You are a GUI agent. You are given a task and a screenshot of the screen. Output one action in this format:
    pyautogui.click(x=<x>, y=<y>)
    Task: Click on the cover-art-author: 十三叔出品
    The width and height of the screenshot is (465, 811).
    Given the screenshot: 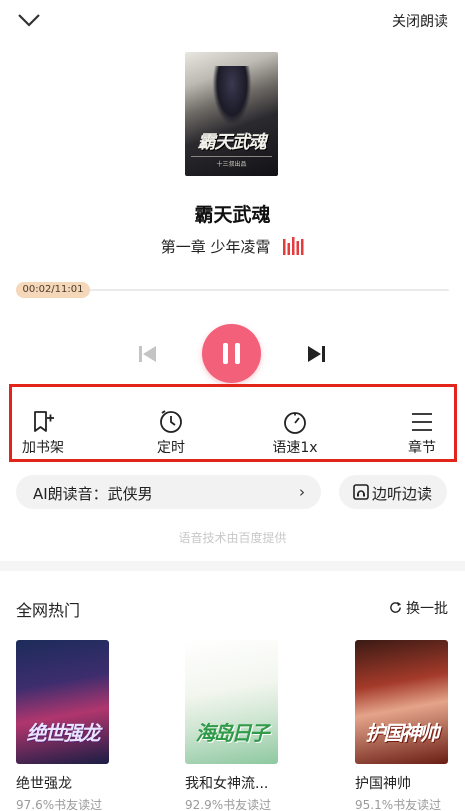 What is the action you would take?
    pyautogui.click(x=231, y=162)
    